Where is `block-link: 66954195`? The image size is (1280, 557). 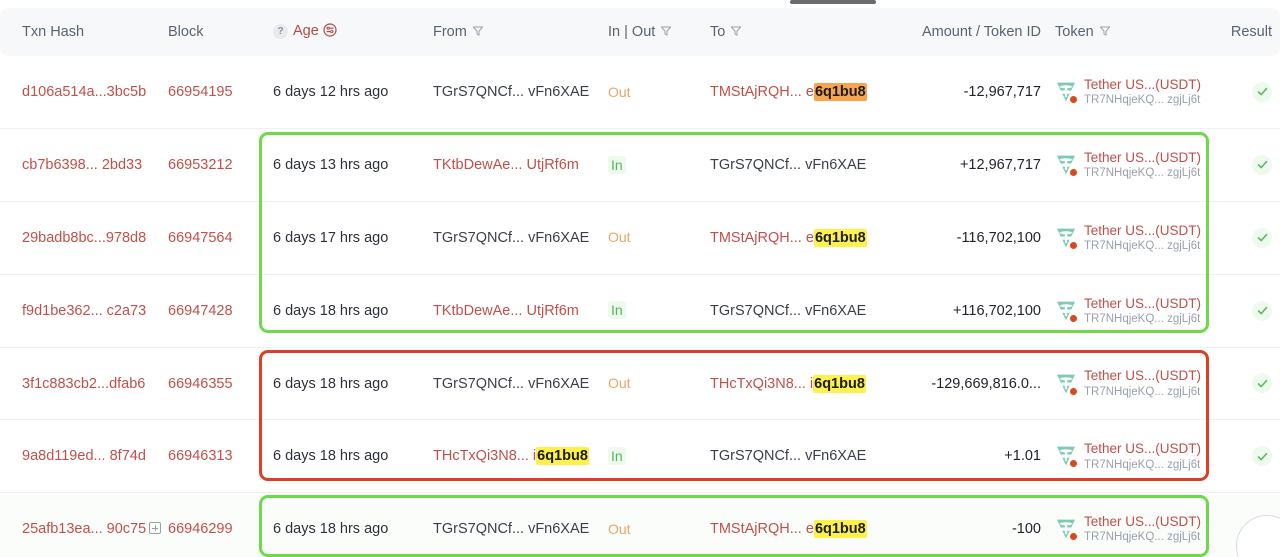
block-link: 66954195 is located at coordinates (200, 92).